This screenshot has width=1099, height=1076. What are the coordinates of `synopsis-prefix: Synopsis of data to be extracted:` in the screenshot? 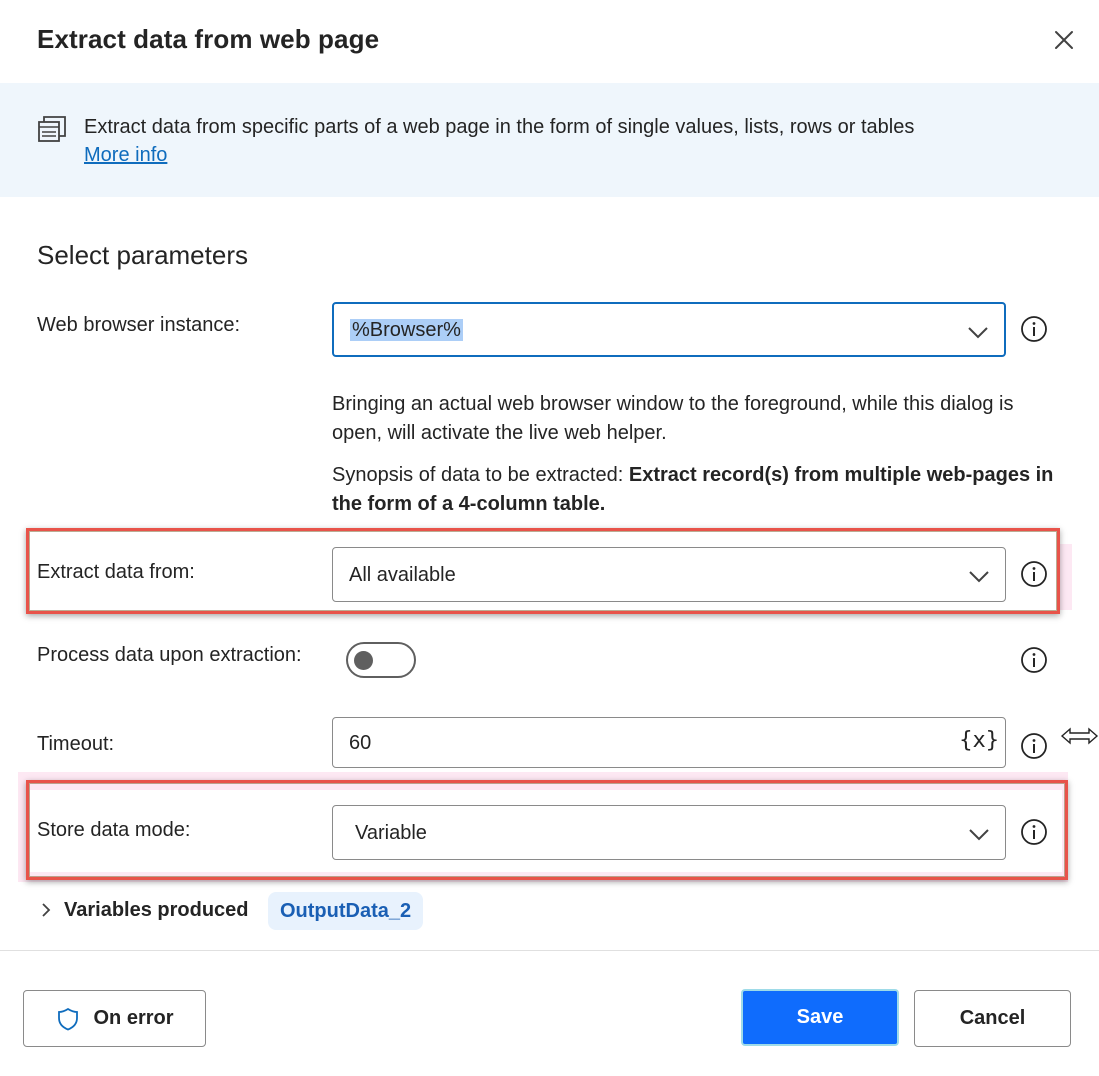 It's located at (480, 475).